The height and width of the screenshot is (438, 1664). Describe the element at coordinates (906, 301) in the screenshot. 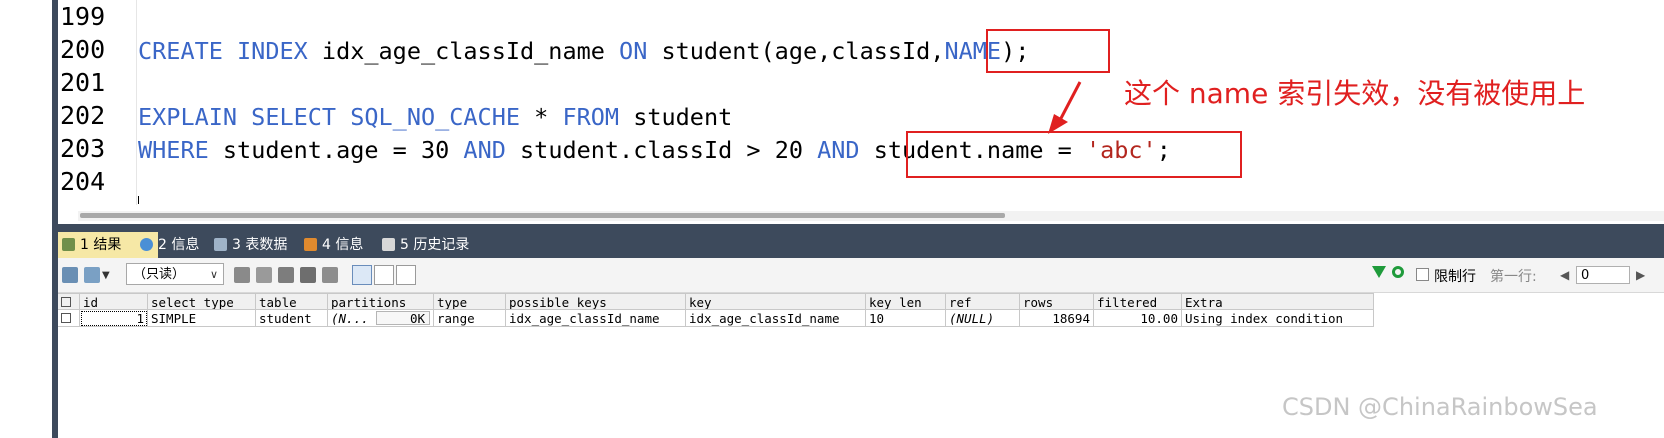

I see `column-header: key_len` at that location.